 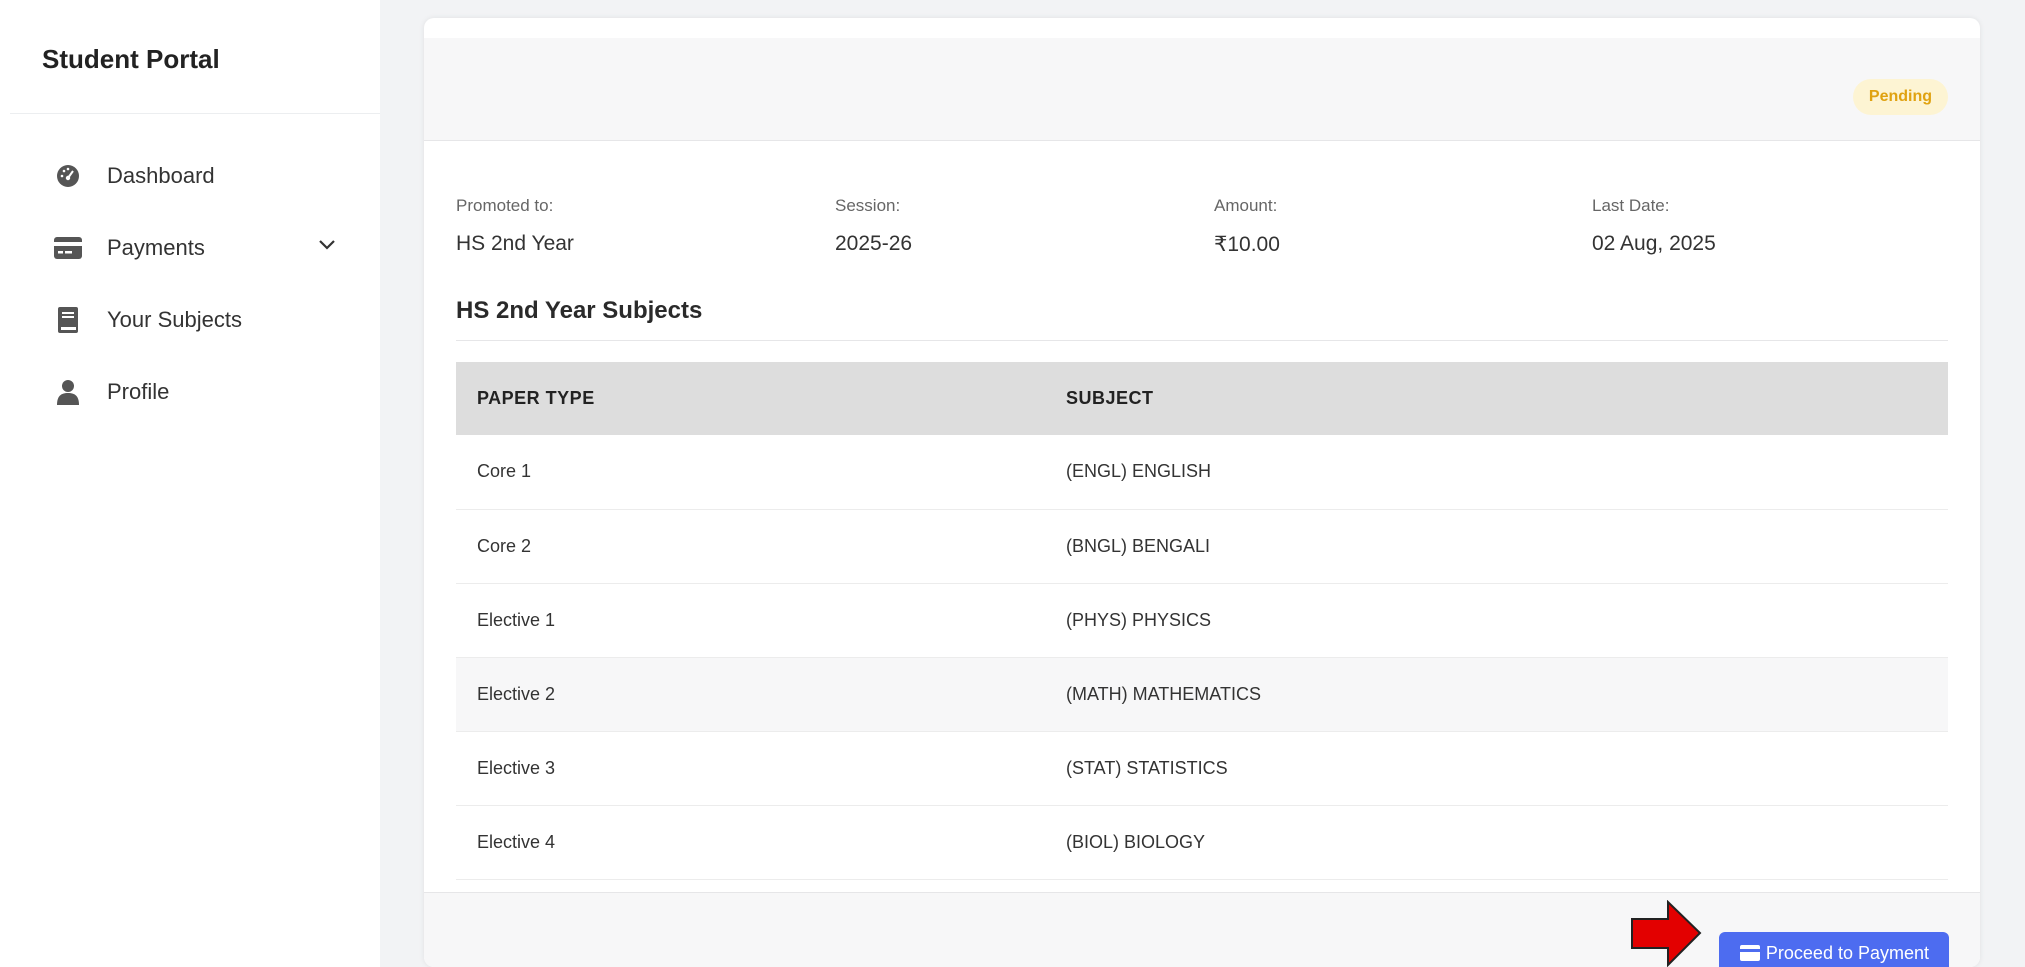 I want to click on info-promoted-to: Promoted to: HS 2nd Year, so click(x=636, y=226).